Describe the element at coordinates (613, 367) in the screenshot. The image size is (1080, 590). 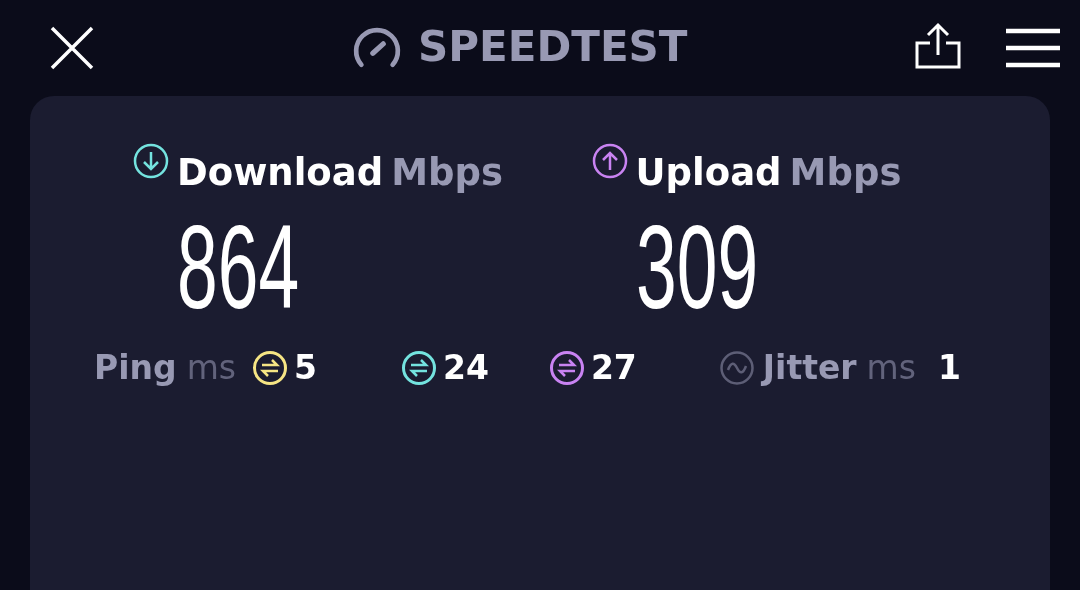
I see `ping-value: 27` at that location.